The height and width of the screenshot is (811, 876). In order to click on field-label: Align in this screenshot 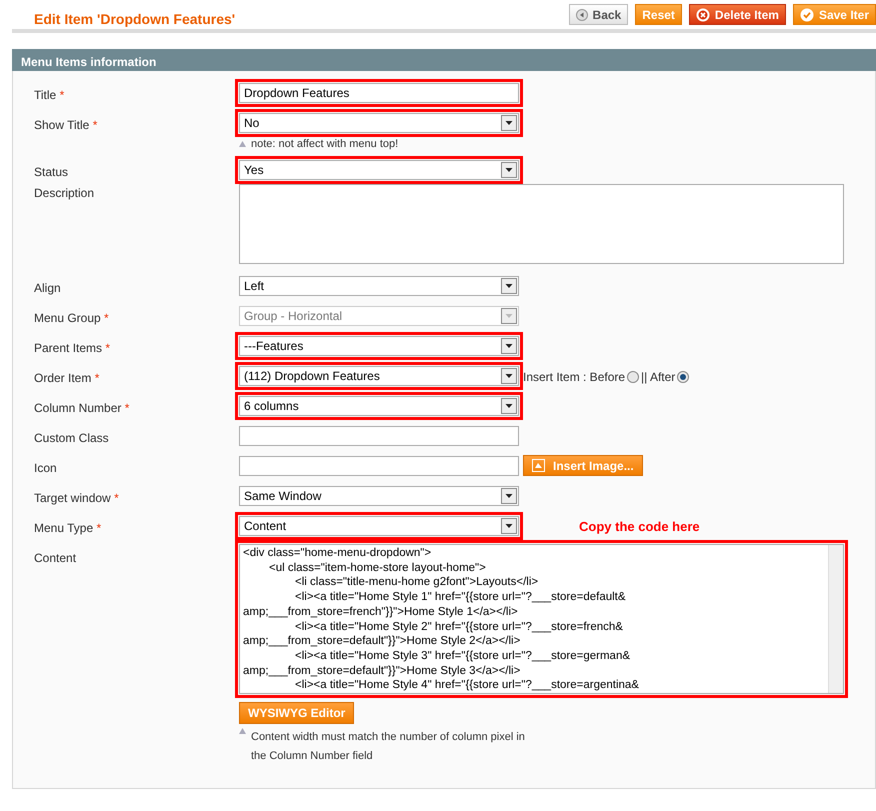, I will do `click(47, 288)`.